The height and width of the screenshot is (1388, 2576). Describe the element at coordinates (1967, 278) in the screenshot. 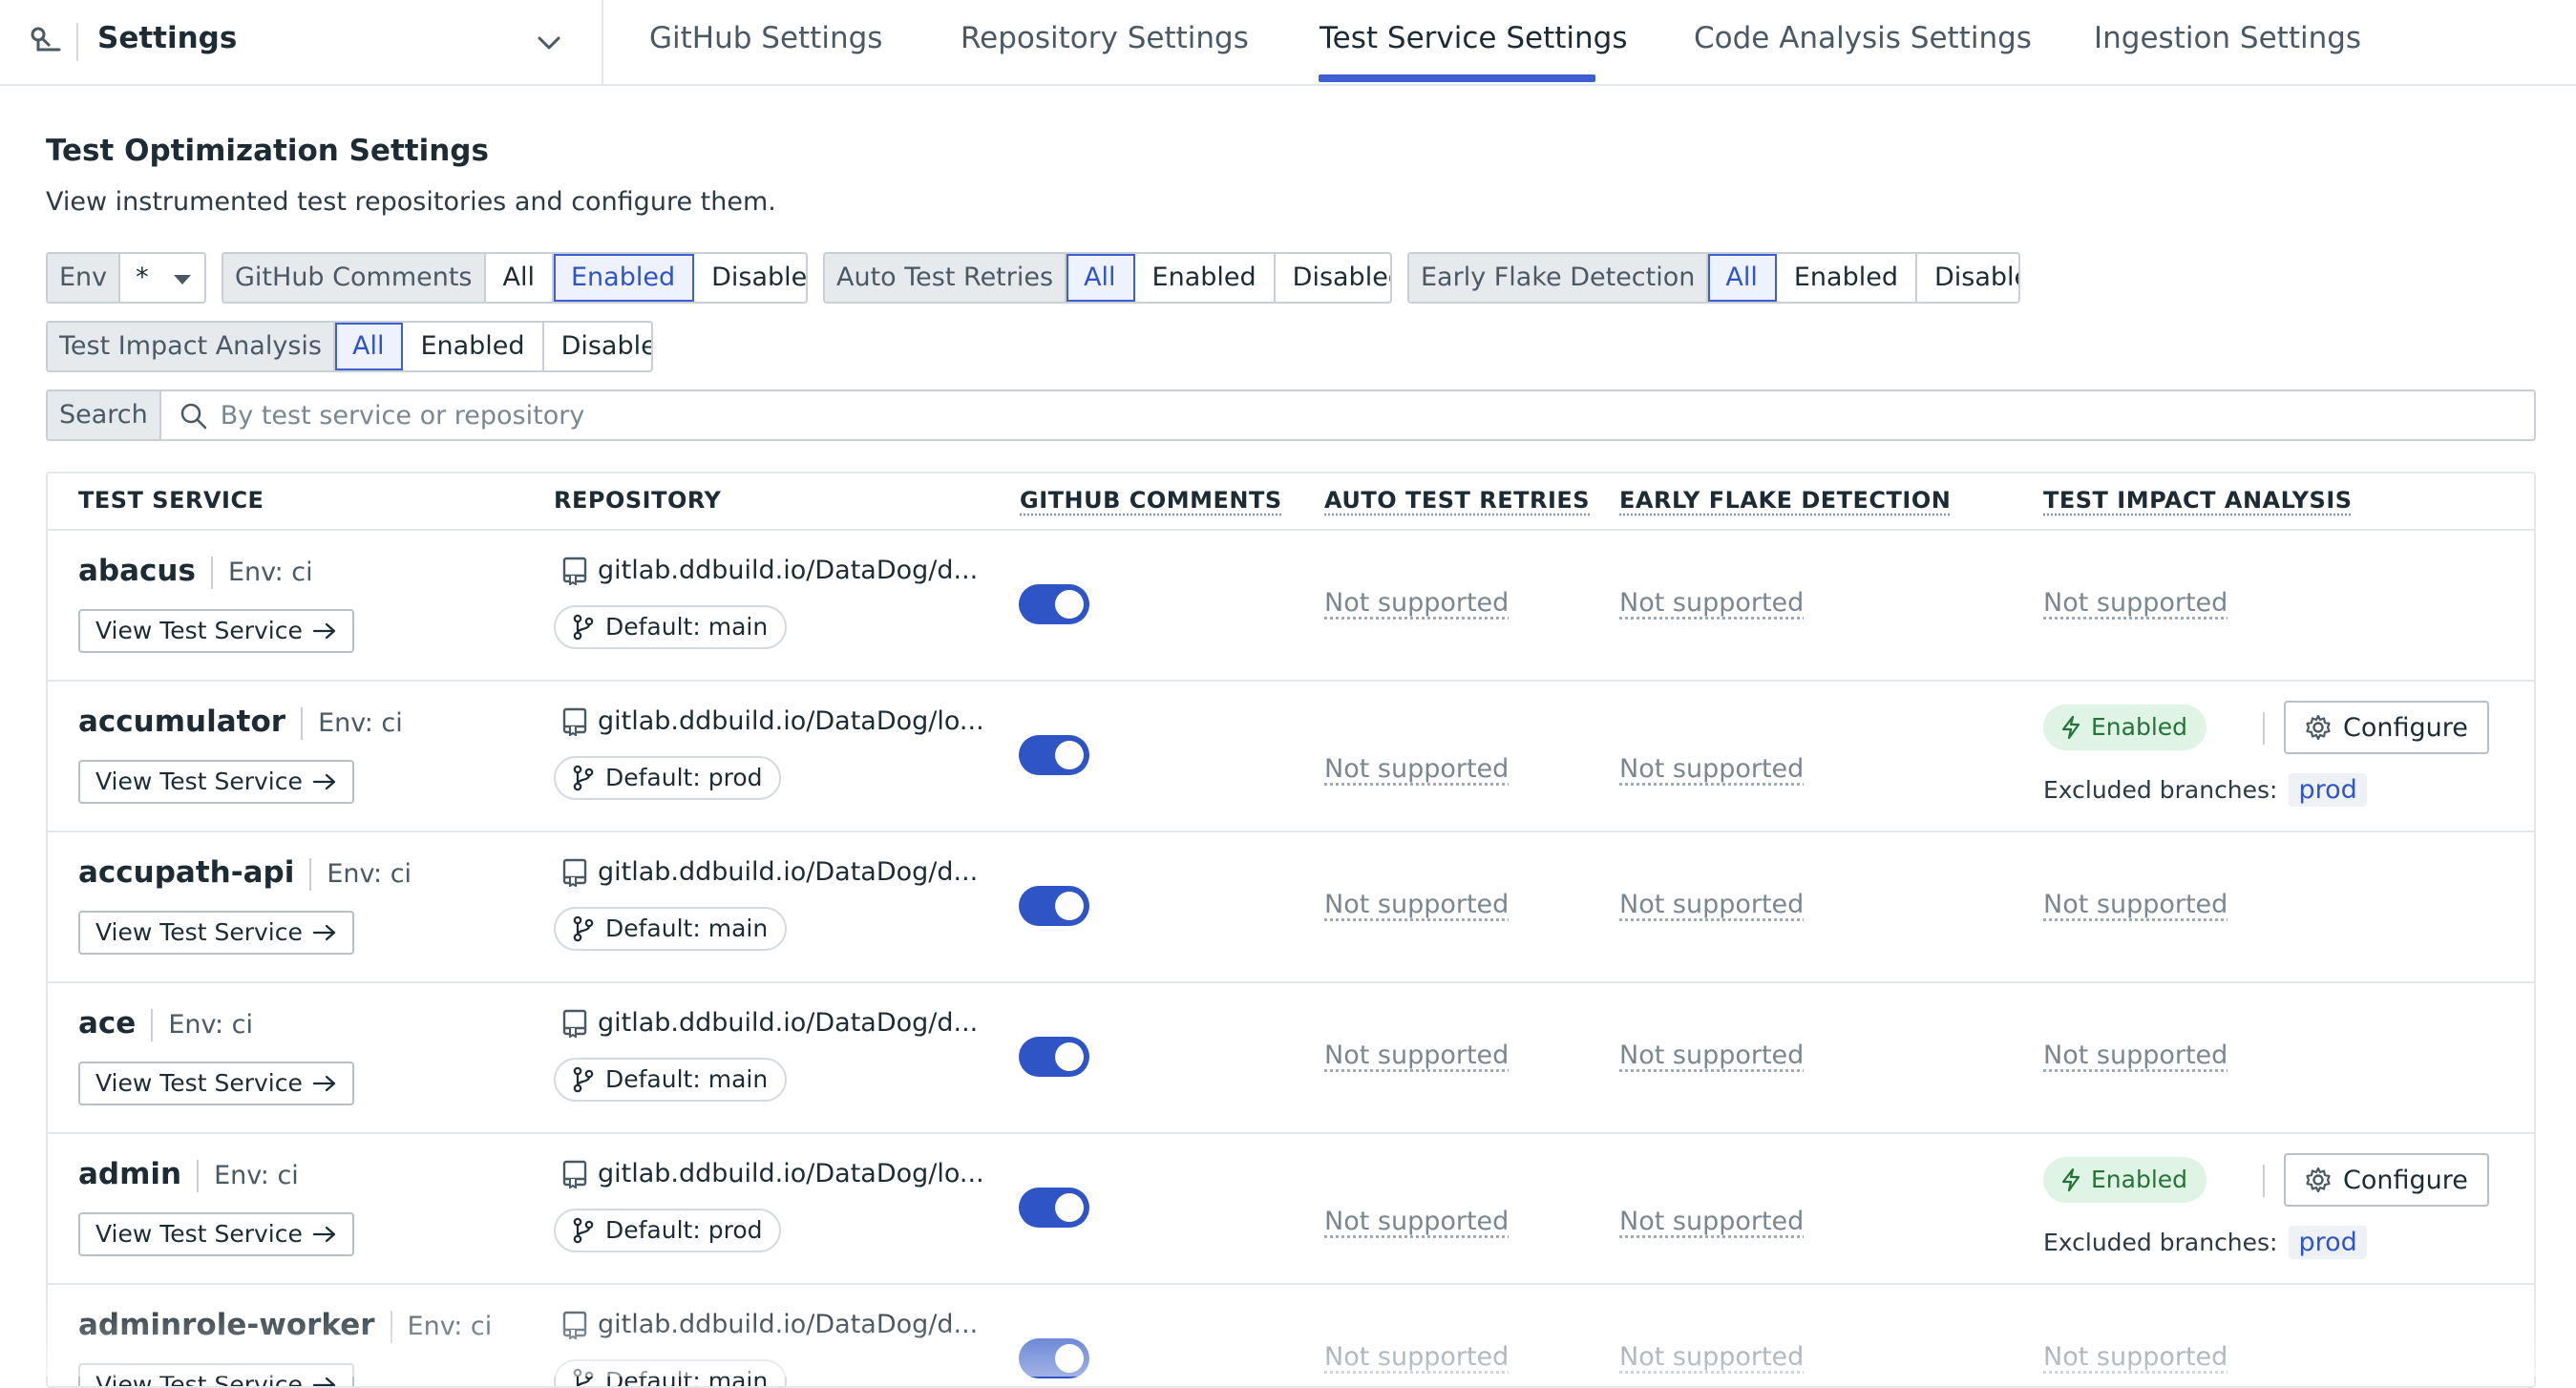

I see `early-flake-detection-disabled-option: Disabled` at that location.